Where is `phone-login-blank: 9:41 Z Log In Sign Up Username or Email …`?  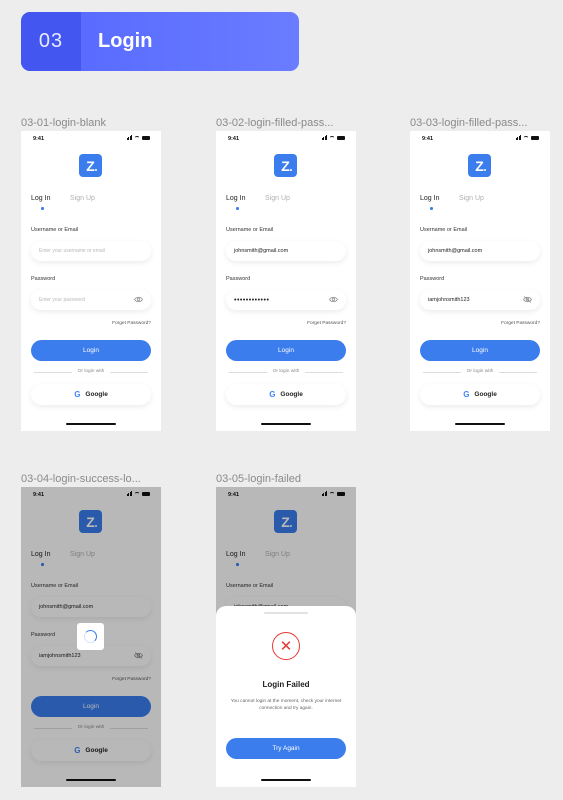 phone-login-blank: 9:41 Z Log In Sign Up Username or Email … is located at coordinates (91, 281).